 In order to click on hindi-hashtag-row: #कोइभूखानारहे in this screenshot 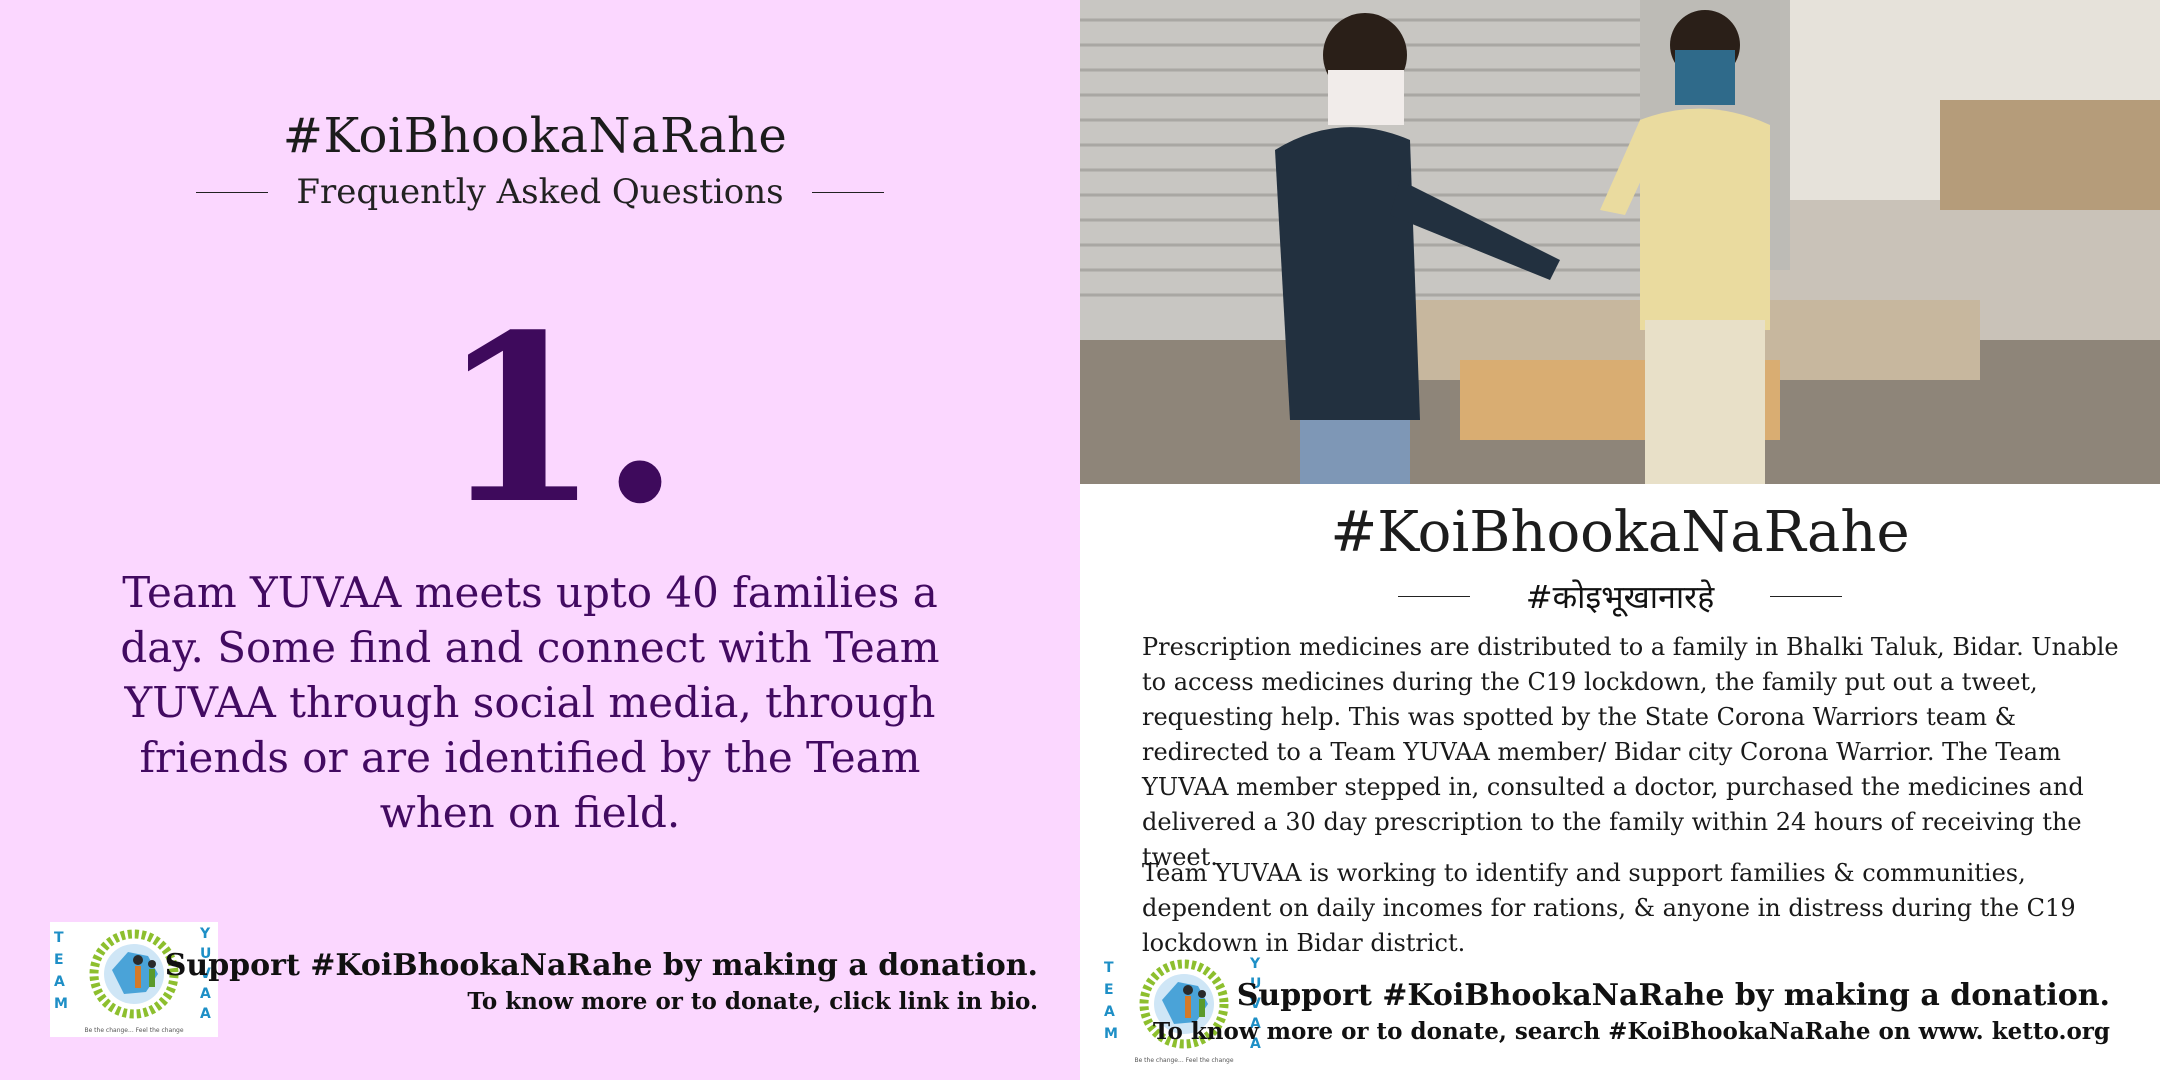, I will do `click(1620, 596)`.